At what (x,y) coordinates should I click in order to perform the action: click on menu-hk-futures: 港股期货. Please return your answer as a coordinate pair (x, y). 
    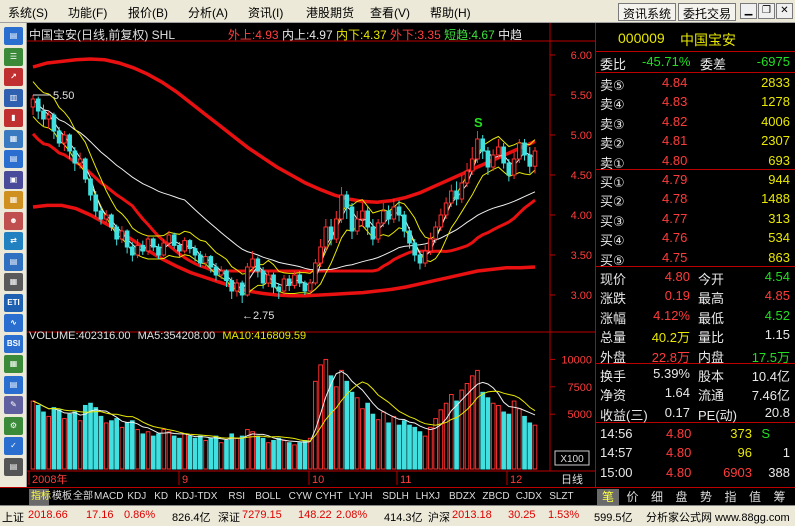
    Looking at the image, I should click on (330, 12).